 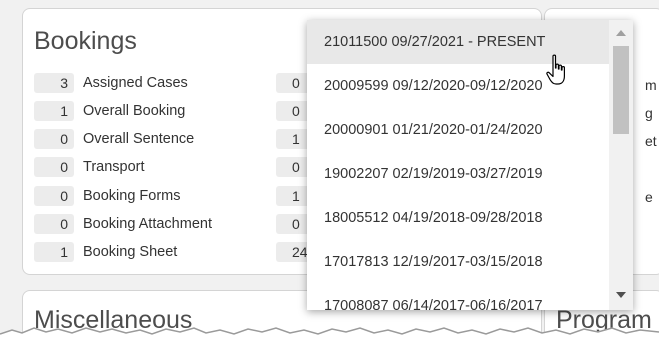 I want to click on stat-label: Booking Sheet, so click(x=130, y=252).